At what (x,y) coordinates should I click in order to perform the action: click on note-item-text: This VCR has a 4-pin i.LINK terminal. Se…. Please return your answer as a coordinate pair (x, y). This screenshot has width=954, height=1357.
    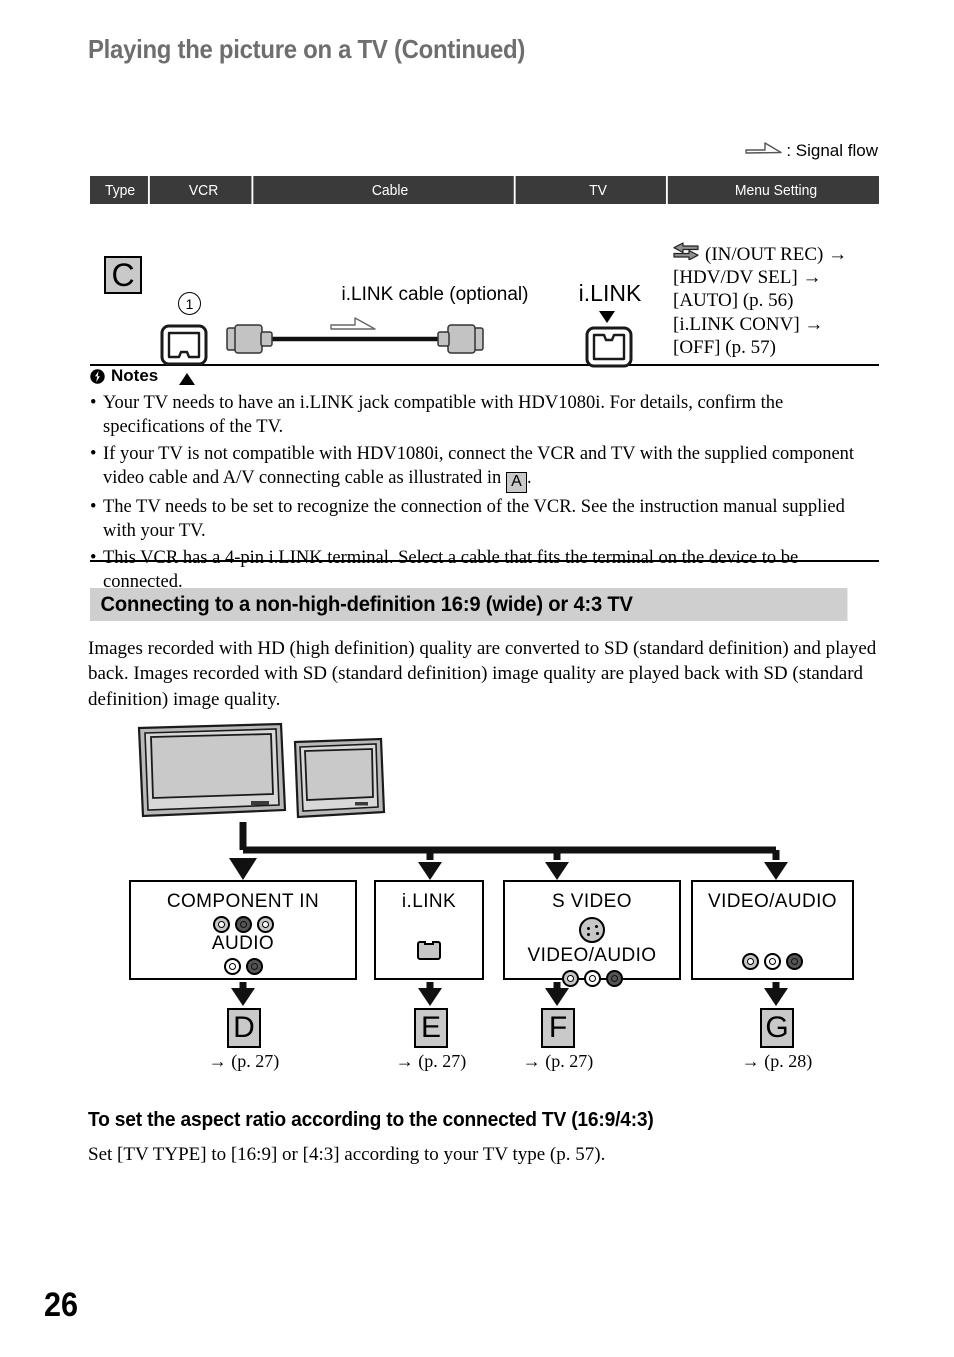
    Looking at the image, I should click on (451, 569).